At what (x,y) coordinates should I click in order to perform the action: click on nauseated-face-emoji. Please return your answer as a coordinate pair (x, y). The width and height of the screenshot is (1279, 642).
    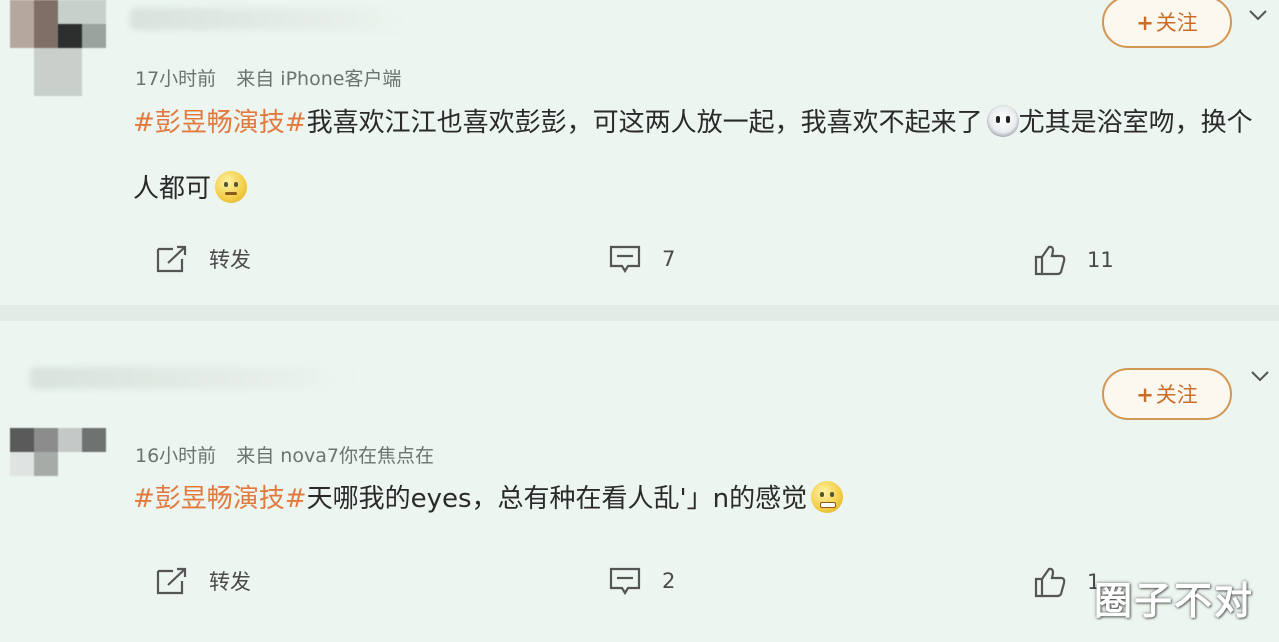
    Looking at the image, I should click on (231, 187).